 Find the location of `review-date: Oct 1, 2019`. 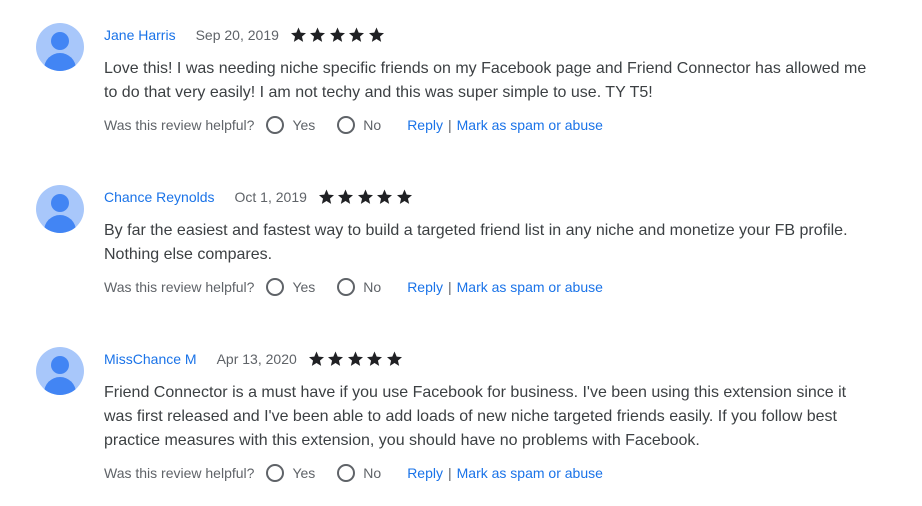

review-date: Oct 1, 2019 is located at coordinates (270, 197).